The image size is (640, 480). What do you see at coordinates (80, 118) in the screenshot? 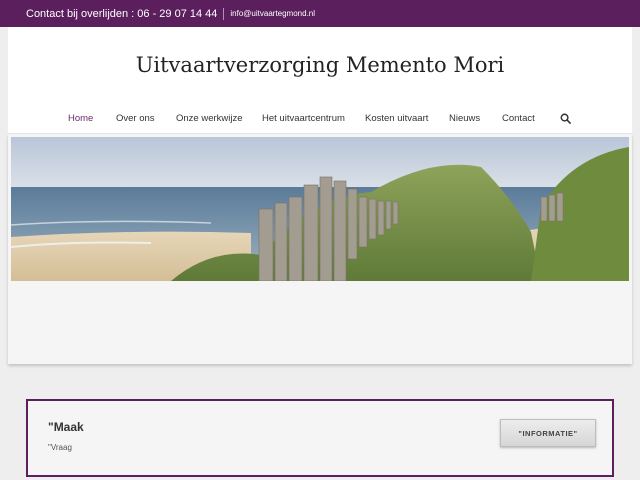
I see `nav-item-home: Home` at bounding box center [80, 118].